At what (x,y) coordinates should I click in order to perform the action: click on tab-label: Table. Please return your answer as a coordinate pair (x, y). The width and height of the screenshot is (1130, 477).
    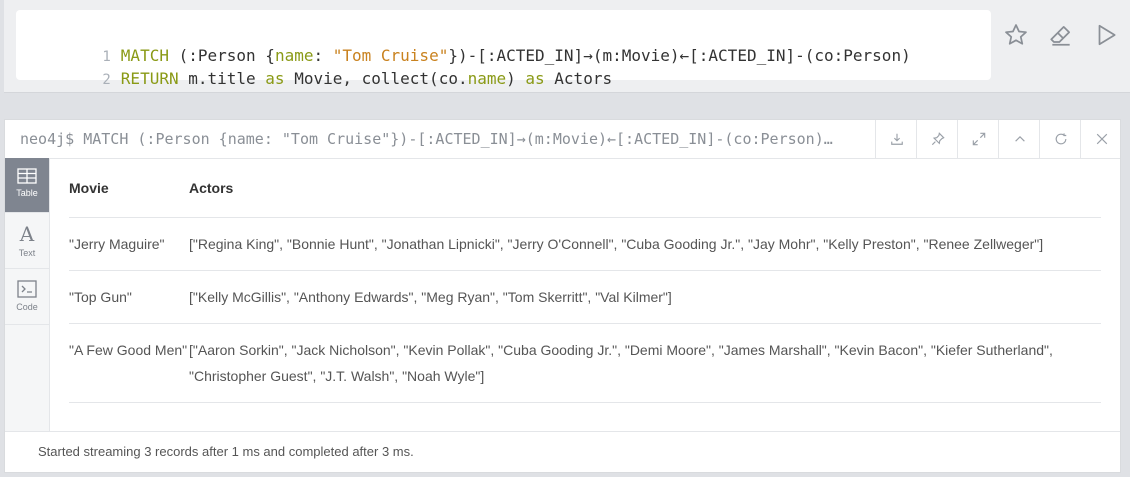
    Looking at the image, I should click on (27, 193).